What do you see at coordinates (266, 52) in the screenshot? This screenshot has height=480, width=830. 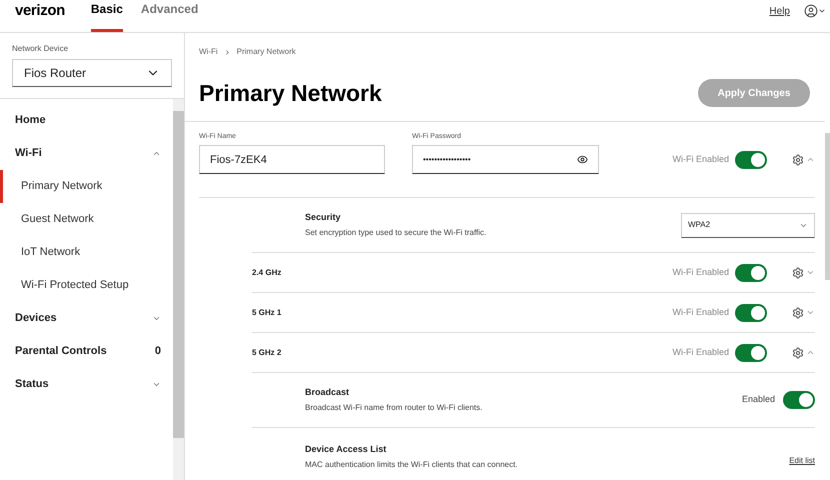 I see `breadcrumb-item: Primary Network` at bounding box center [266, 52].